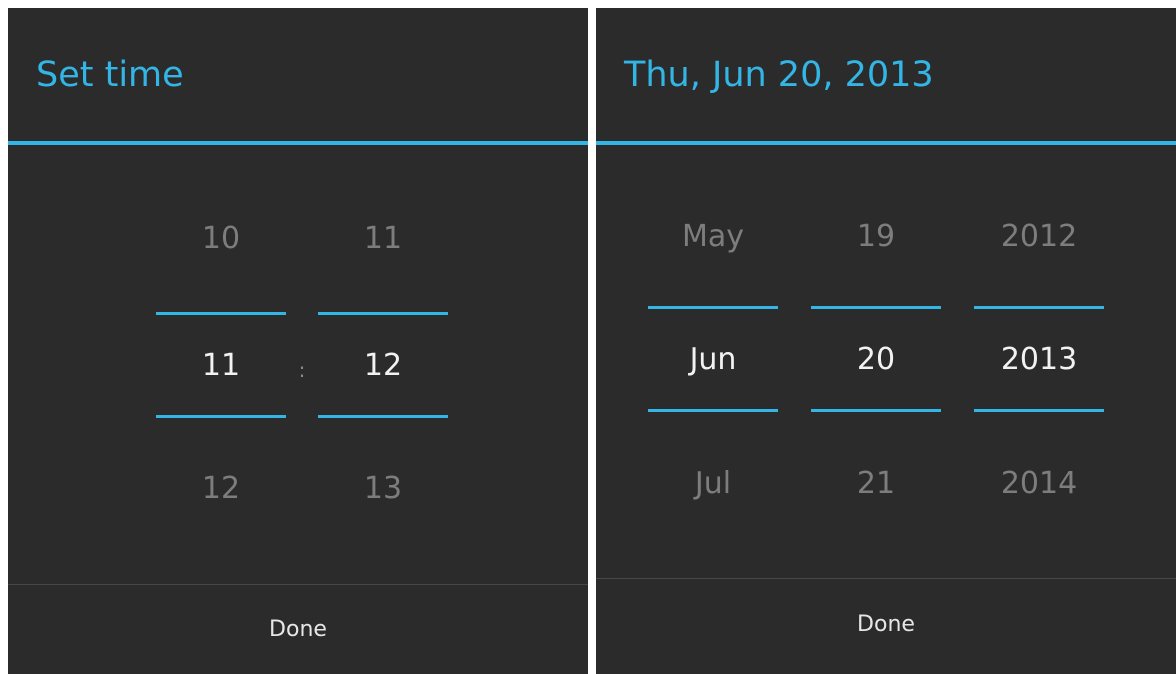 The image size is (1176, 674). Describe the element at coordinates (1039, 359) in the screenshot. I see `year-selected: 2013` at that location.